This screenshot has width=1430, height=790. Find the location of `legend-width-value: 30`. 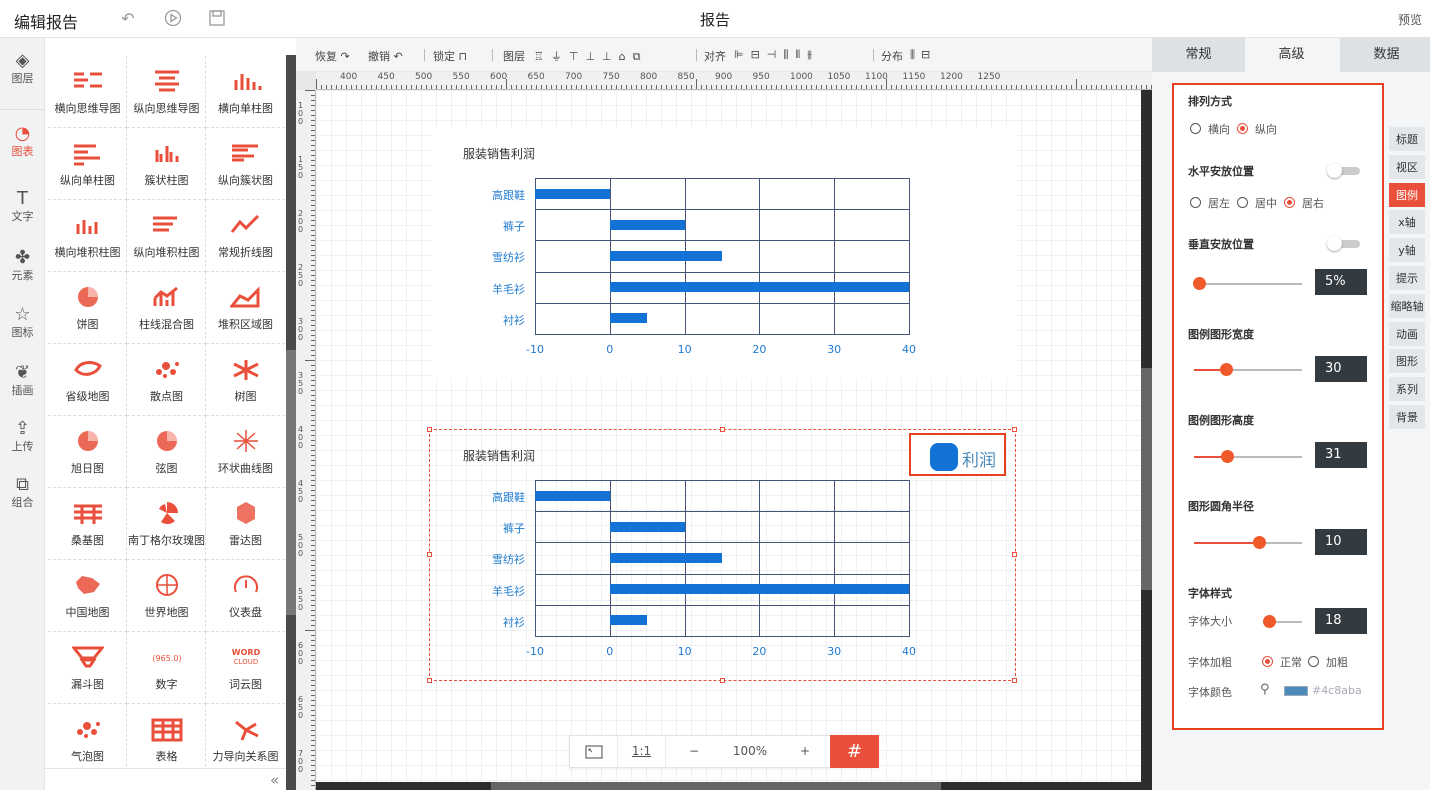

legend-width-value: 30 is located at coordinates (1341, 369).